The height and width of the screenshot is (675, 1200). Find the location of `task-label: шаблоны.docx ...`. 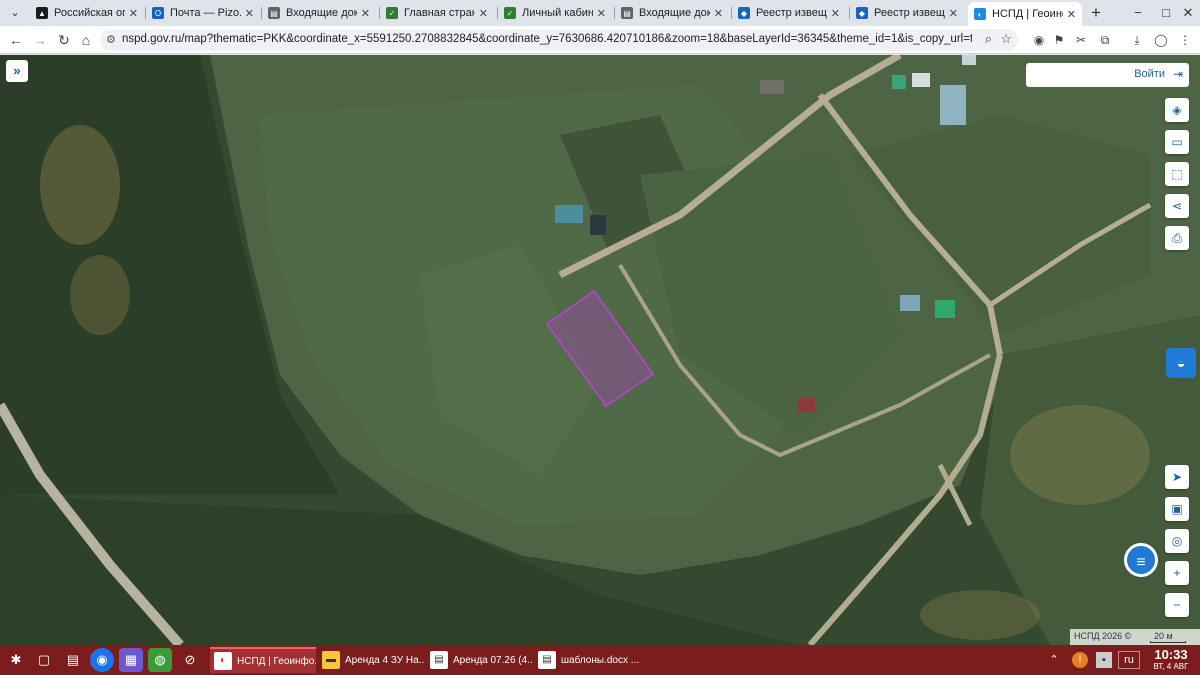

task-label: шаблоны.docx ... is located at coordinates (600, 660).